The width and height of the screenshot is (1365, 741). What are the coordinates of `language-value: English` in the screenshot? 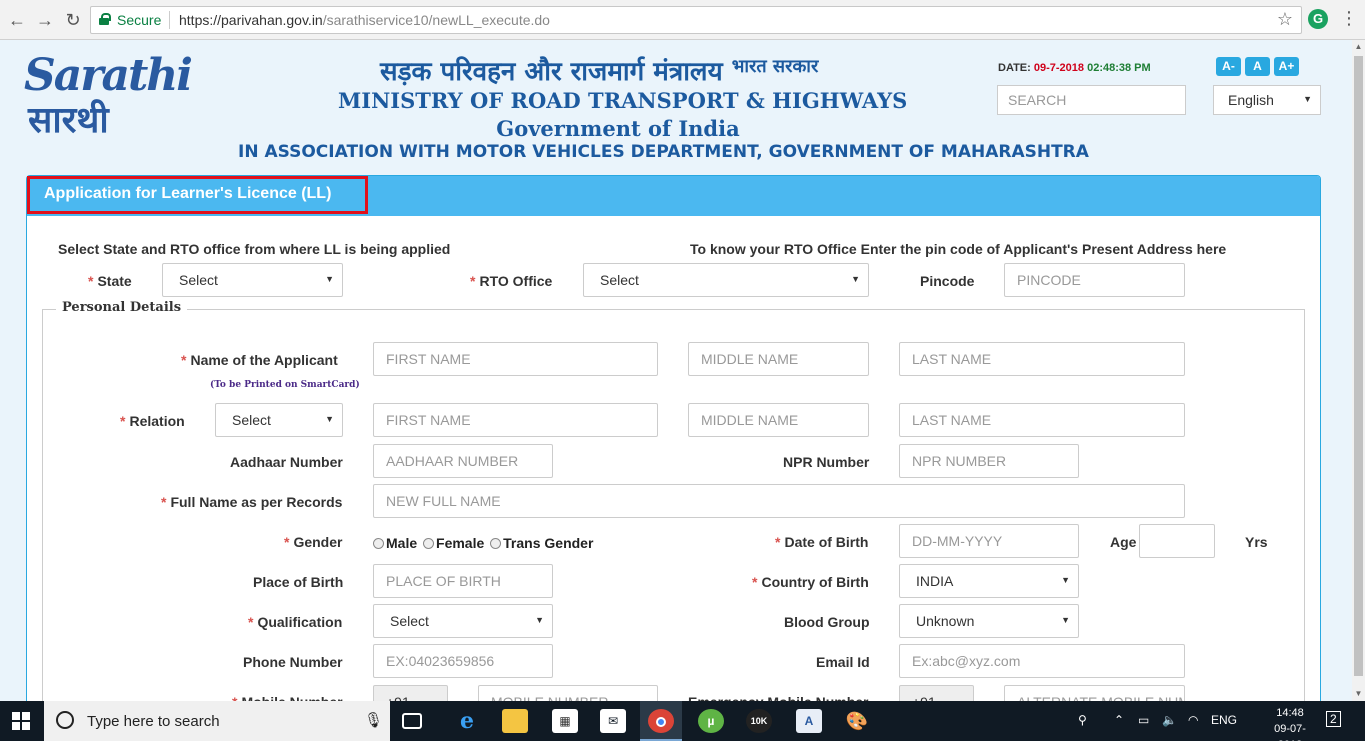 It's located at (1251, 100).